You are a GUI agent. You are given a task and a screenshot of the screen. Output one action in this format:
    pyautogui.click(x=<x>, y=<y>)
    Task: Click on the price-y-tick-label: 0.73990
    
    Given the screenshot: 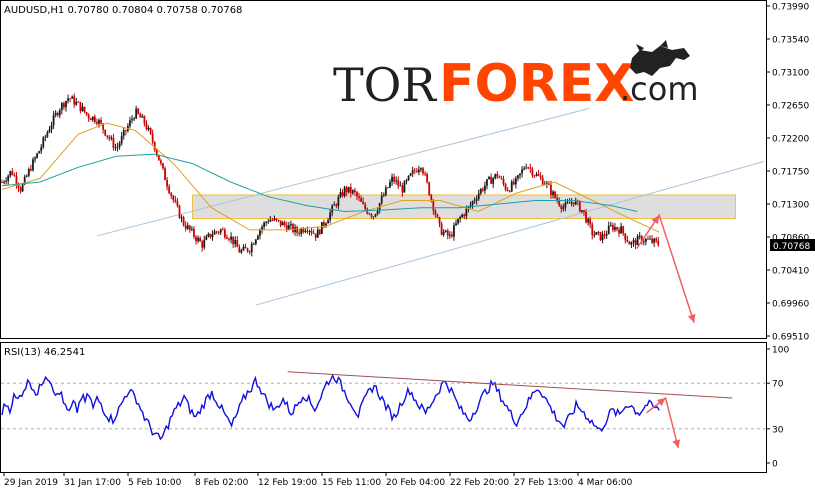 What is the action you would take?
    pyautogui.click(x=790, y=8)
    